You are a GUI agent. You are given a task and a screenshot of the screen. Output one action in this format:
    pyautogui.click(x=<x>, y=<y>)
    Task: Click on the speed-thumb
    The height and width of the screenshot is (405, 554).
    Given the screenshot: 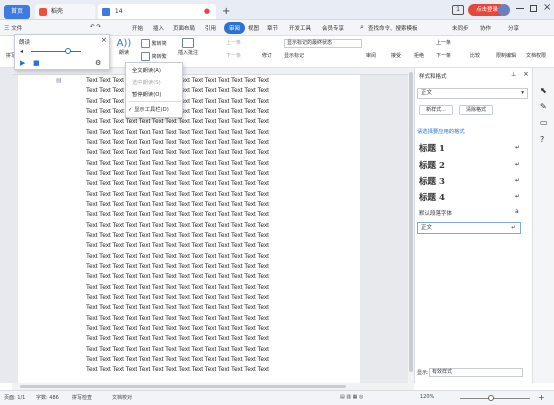 What is the action you would take?
    pyautogui.click(x=68, y=51)
    